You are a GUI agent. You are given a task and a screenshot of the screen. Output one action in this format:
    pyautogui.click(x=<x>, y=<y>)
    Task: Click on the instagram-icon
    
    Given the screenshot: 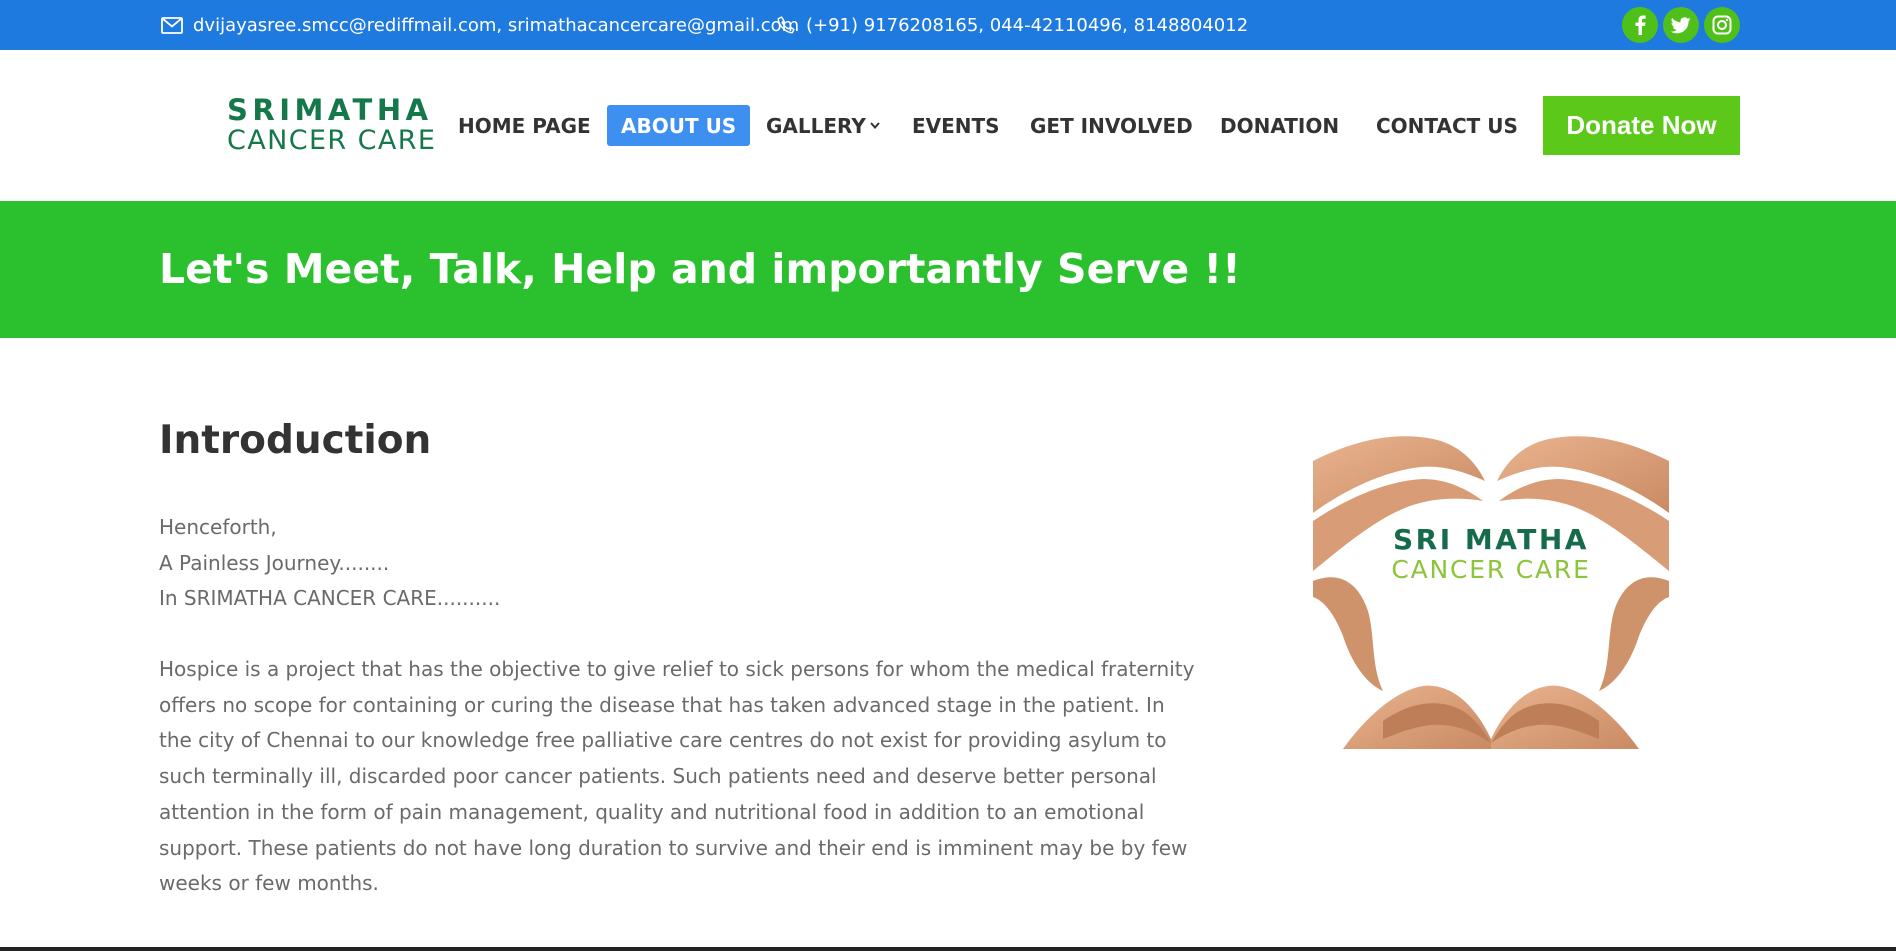 What is the action you would take?
    pyautogui.click(x=1722, y=25)
    